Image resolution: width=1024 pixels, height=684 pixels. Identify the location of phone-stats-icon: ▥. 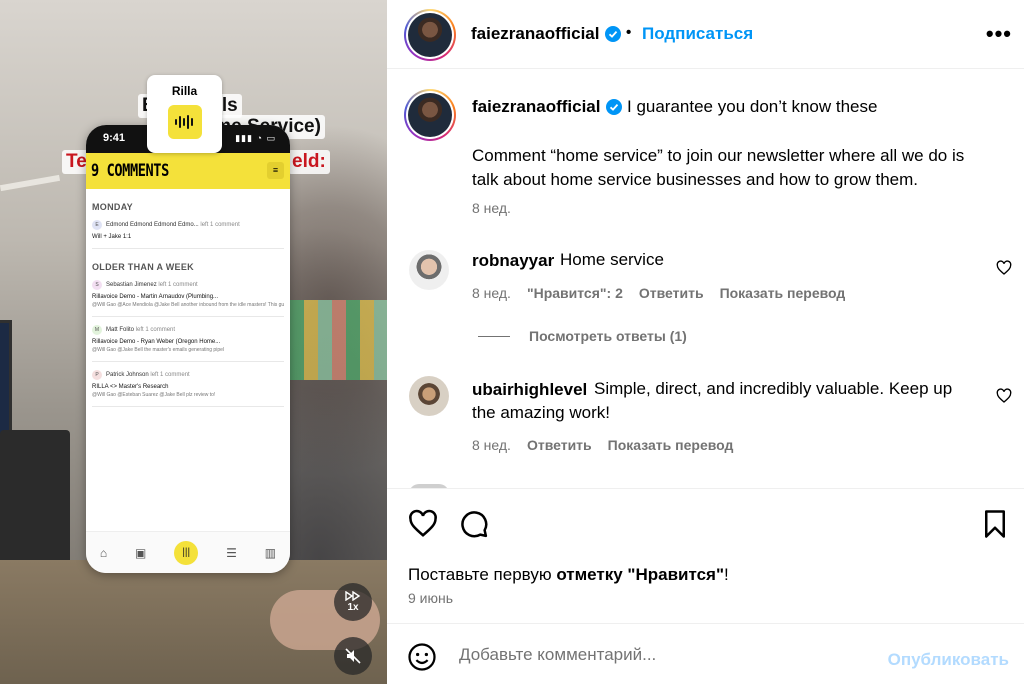
(270, 552).